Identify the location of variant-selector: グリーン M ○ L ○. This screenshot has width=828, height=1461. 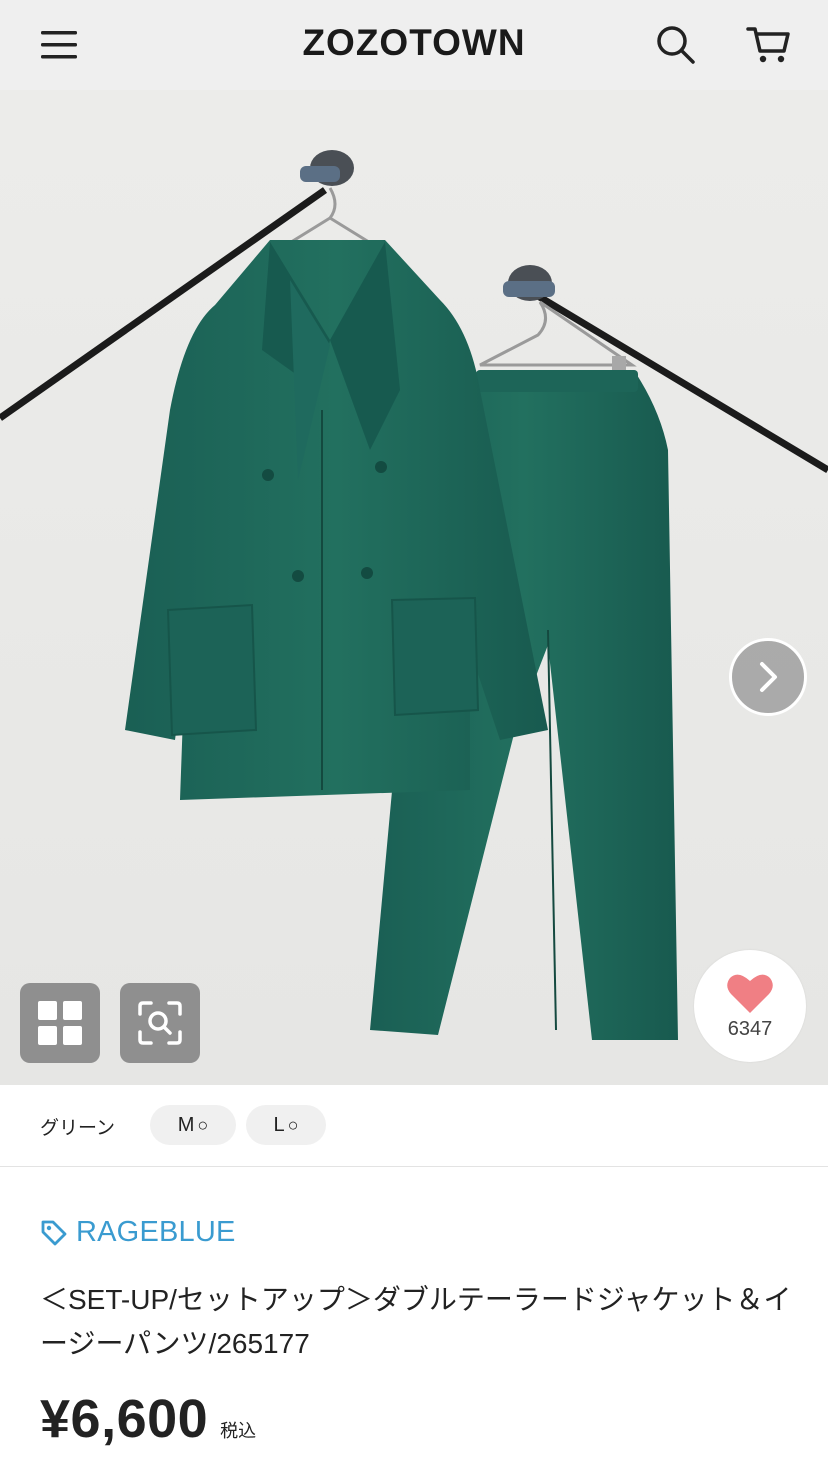
(414, 1126).